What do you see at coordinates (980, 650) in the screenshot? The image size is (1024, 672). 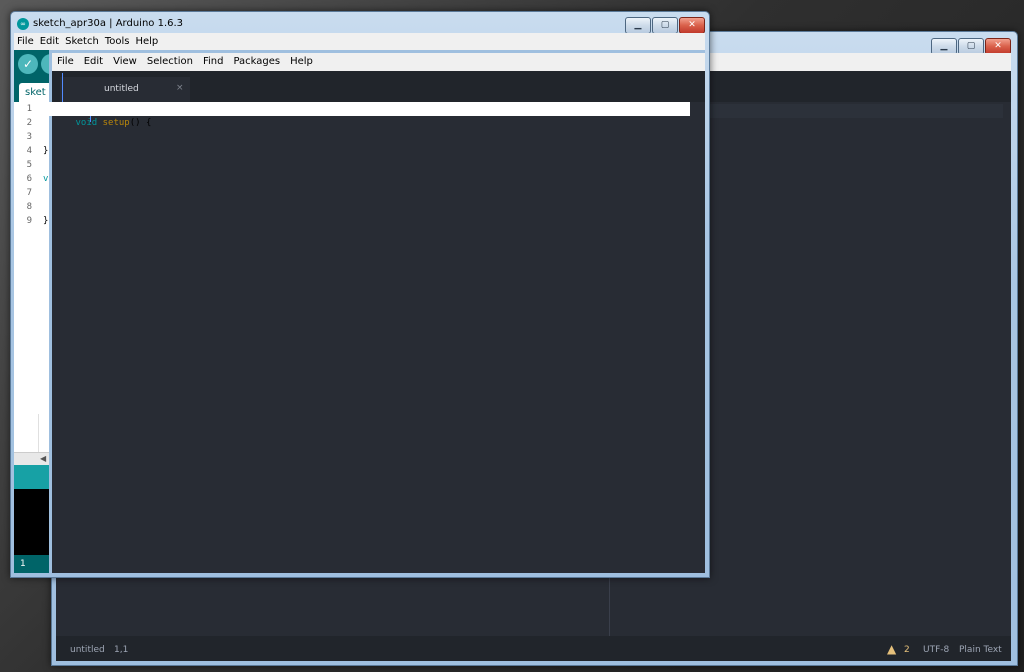 I see `status-grammar: Plain Text` at bounding box center [980, 650].